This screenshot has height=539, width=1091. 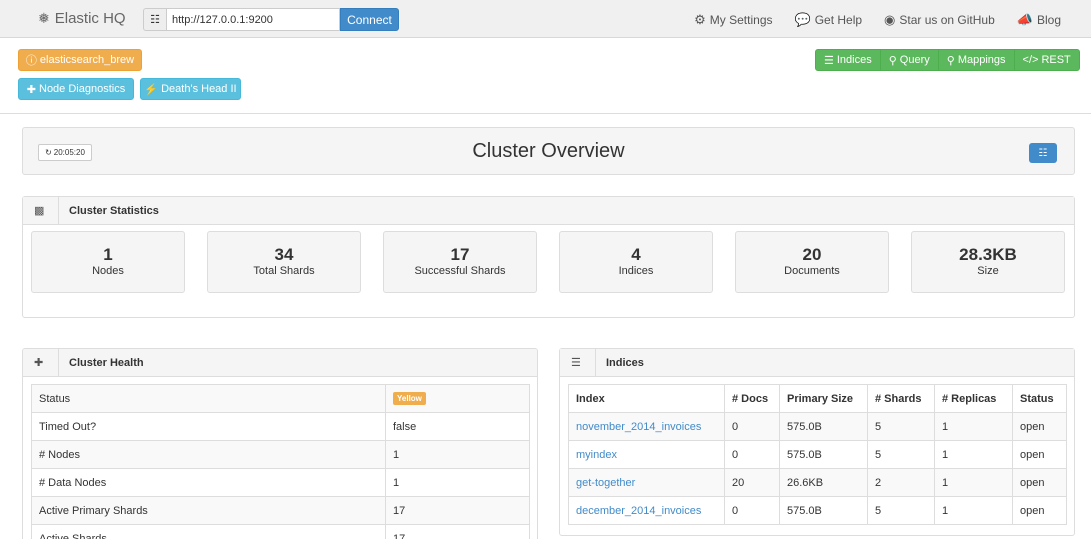 I want to click on github-link: ◉ Star us on GitHub, so click(x=939, y=20).